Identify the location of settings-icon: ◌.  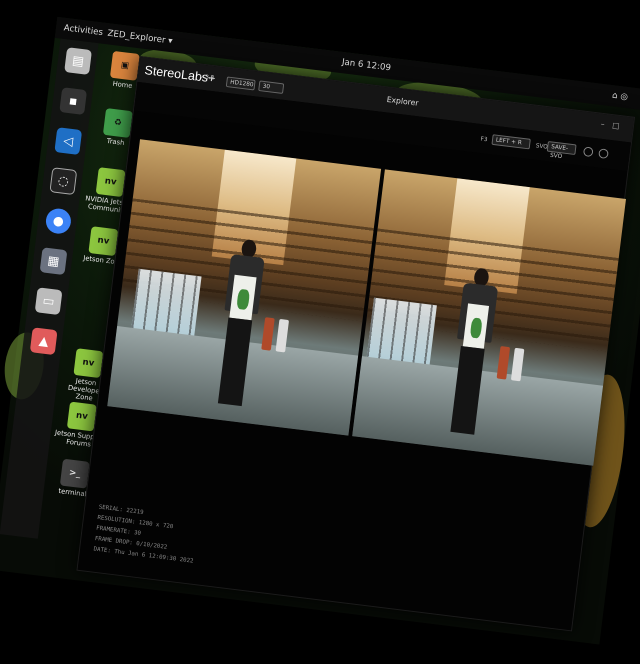
(63, 181).